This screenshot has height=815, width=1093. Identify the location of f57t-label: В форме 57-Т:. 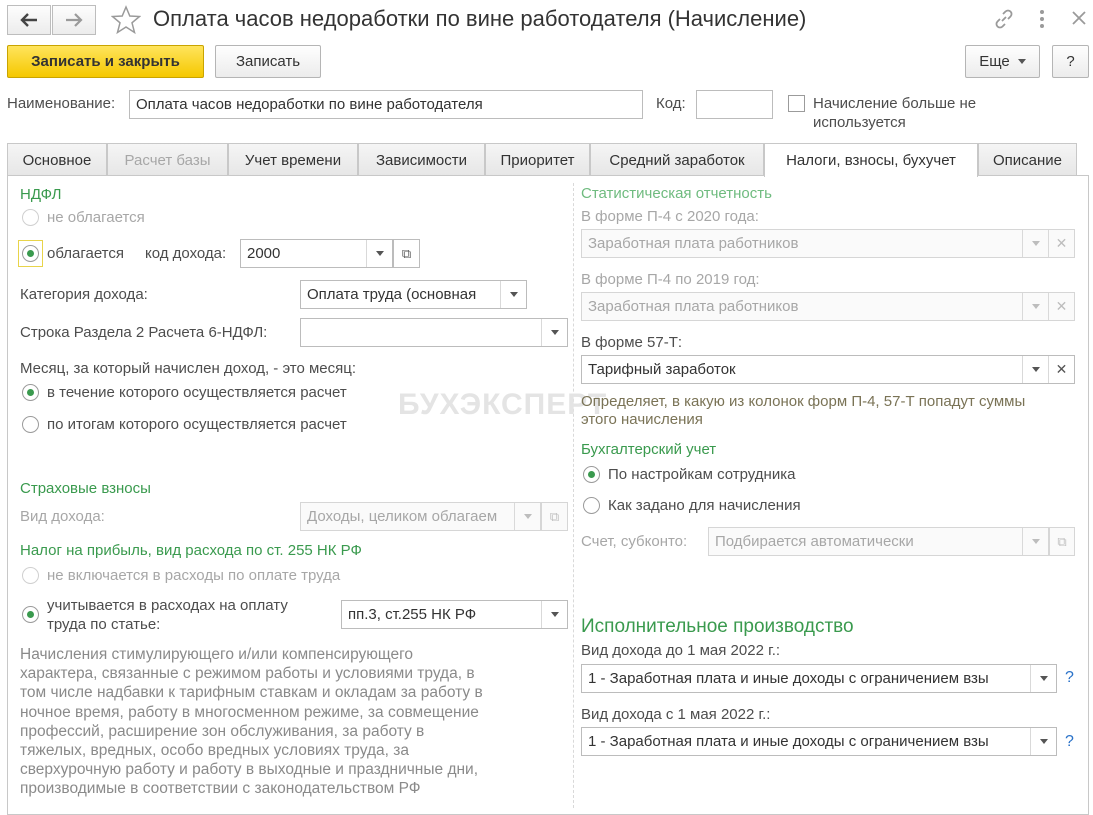
(632, 342).